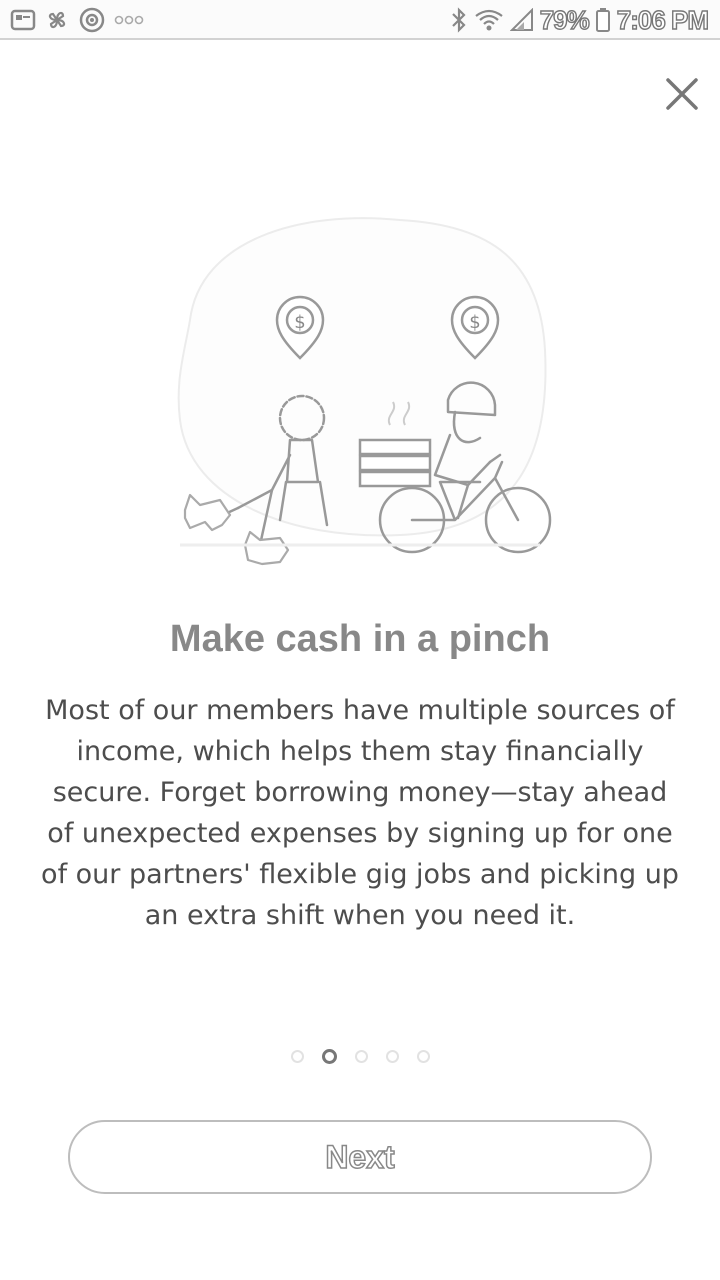 Image resolution: width=720 pixels, height=1280 pixels. What do you see at coordinates (92, 20) in the screenshot?
I see `target-icon` at bounding box center [92, 20].